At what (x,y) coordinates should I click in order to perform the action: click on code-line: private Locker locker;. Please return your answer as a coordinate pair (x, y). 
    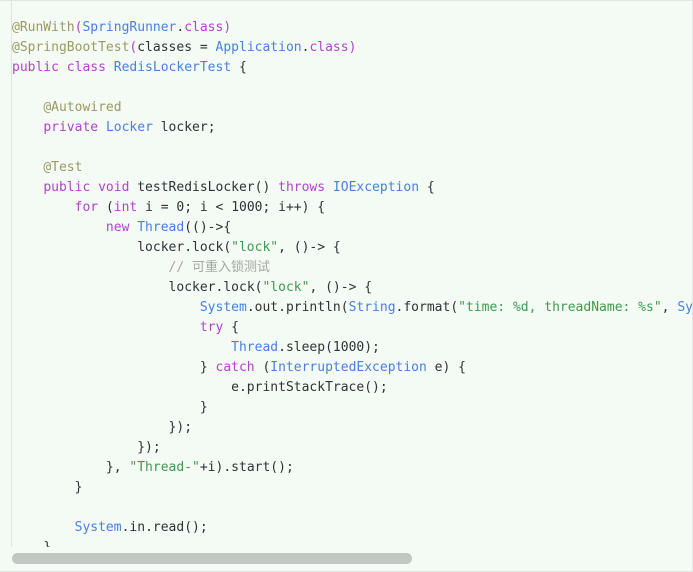
    Looking at the image, I should click on (352, 128).